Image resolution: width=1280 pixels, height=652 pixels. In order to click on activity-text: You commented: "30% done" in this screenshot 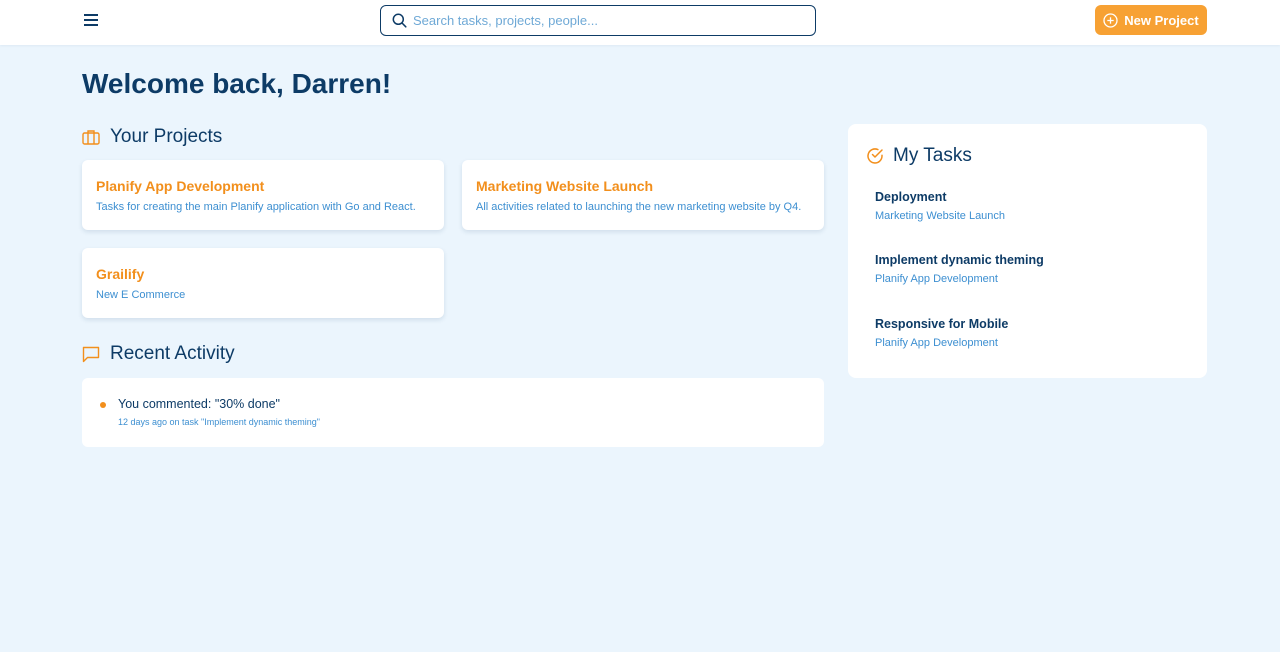, I will do `click(199, 404)`.